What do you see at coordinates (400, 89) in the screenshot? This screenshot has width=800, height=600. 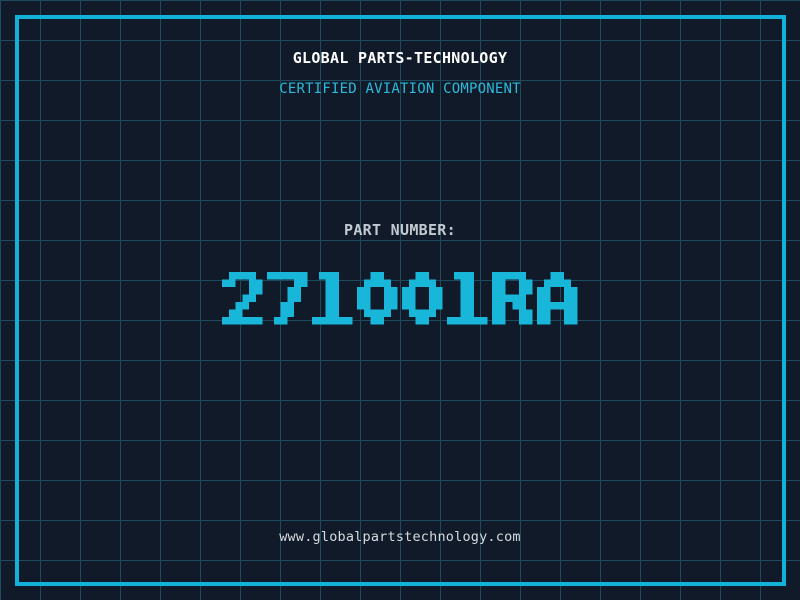 I see `certification-tagline: CERTIFIED AVIATION COMPONENT` at bounding box center [400, 89].